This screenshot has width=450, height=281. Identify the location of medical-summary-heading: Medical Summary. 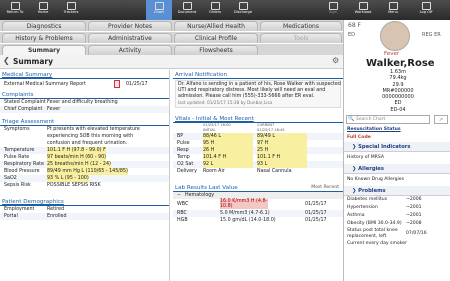
(84, 74).